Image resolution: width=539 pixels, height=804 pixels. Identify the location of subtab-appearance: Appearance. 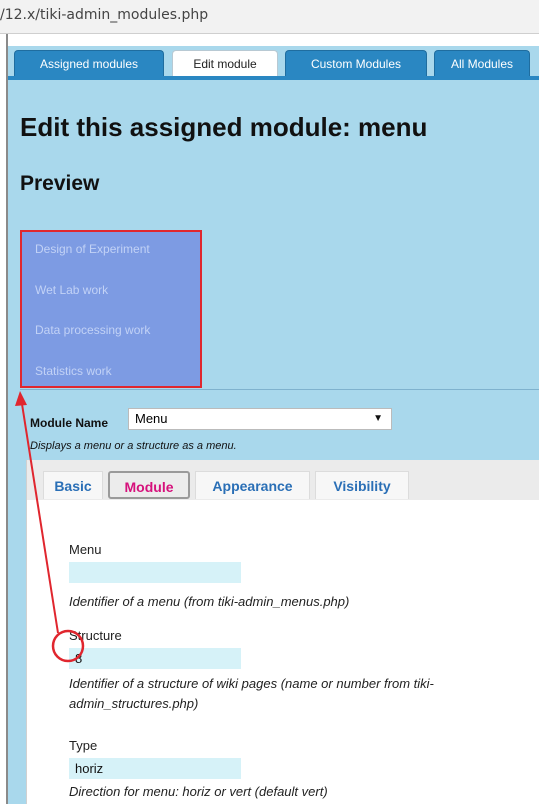
(252, 485).